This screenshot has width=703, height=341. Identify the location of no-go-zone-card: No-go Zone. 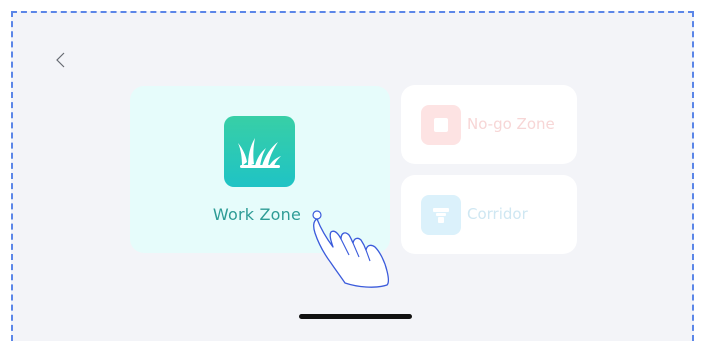
(489, 124).